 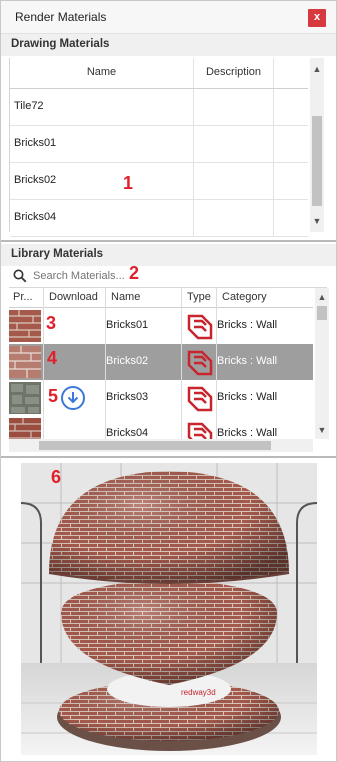 I want to click on callout-marker-3: 3, so click(x=51, y=323).